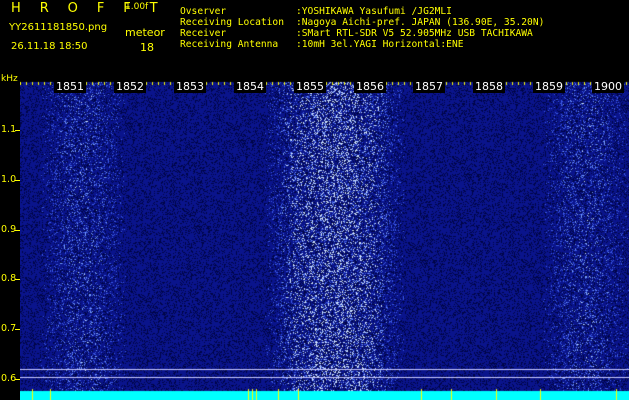 The width and height of the screenshot is (629, 400). Describe the element at coordinates (130, 86) in the screenshot. I see `time-label-1852: 1852` at that location.